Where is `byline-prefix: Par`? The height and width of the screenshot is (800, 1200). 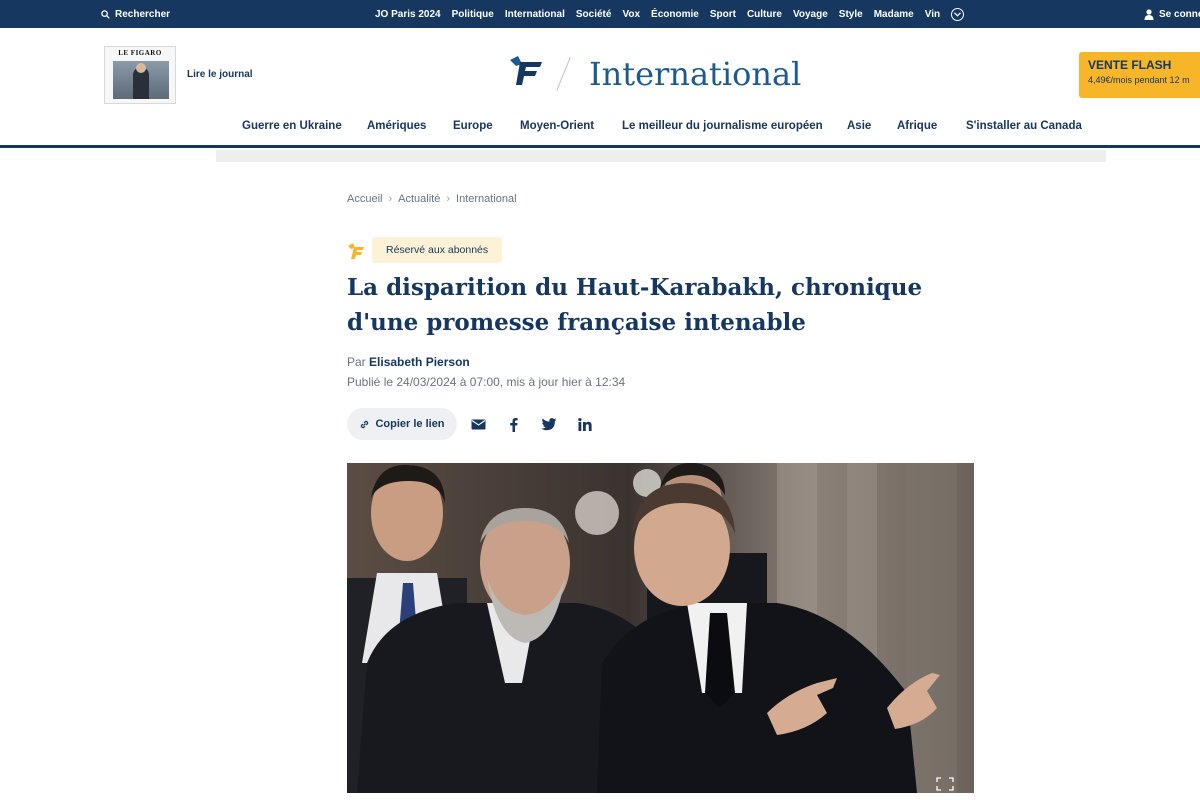 byline-prefix: Par is located at coordinates (356, 362).